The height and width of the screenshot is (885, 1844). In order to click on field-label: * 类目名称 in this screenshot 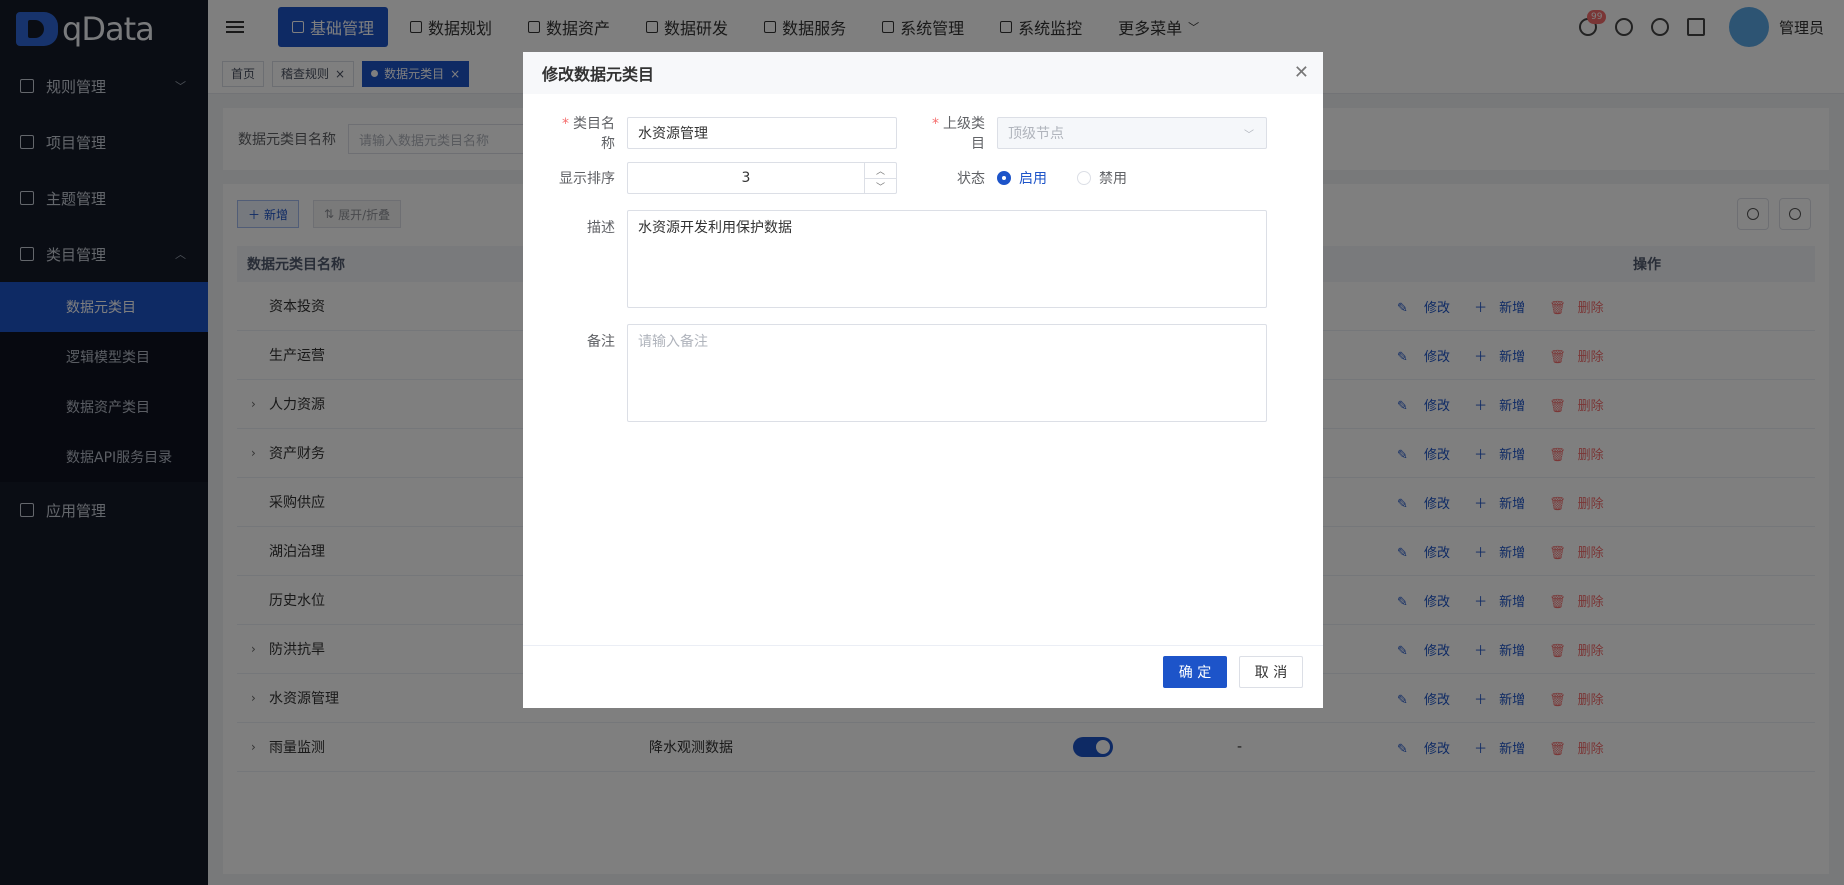, I will do `click(584, 133)`.